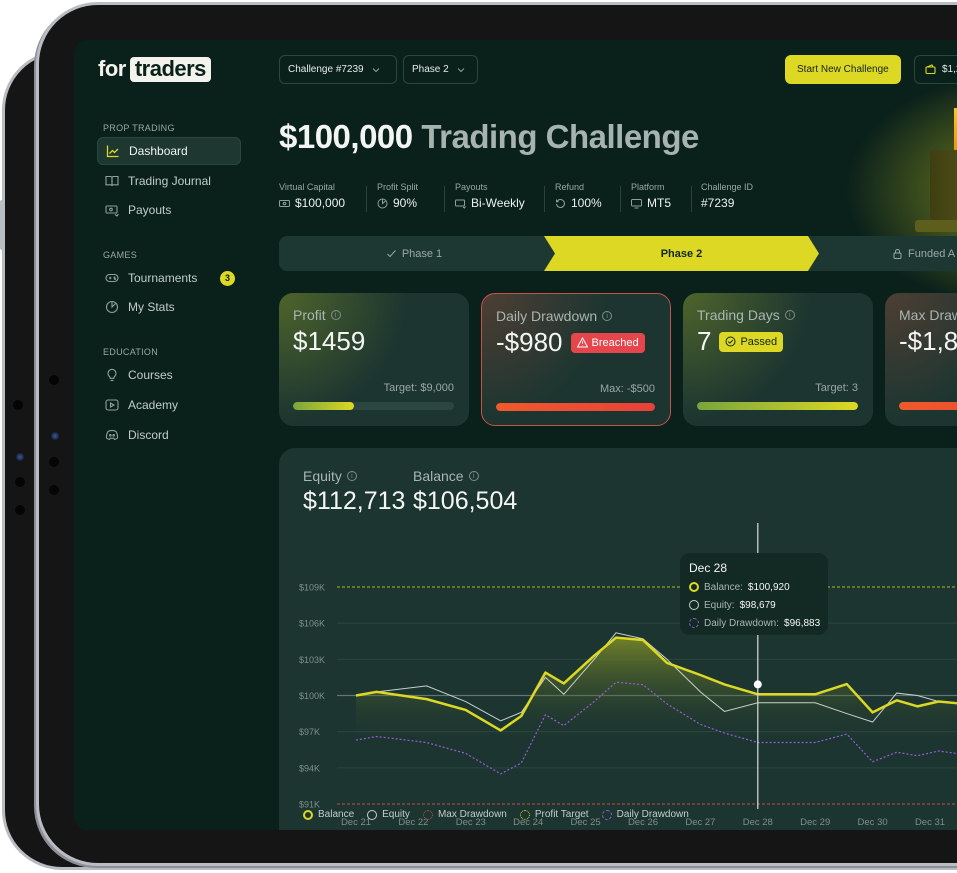 The image size is (957, 873). What do you see at coordinates (759, 341) in the screenshot?
I see `badge-label: Passed` at bounding box center [759, 341].